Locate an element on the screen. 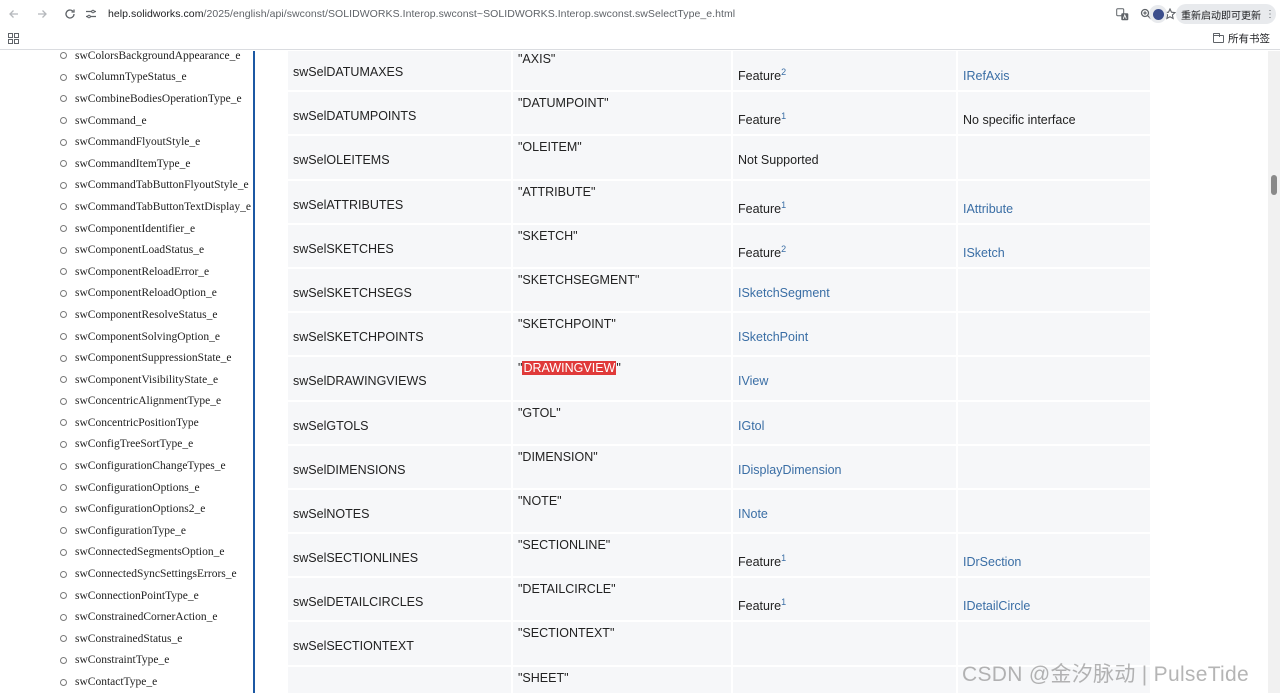 Image resolution: width=1280 pixels, height=693 pixels. sidebar-item: swConnectionPointType_e is located at coordinates (127, 596).